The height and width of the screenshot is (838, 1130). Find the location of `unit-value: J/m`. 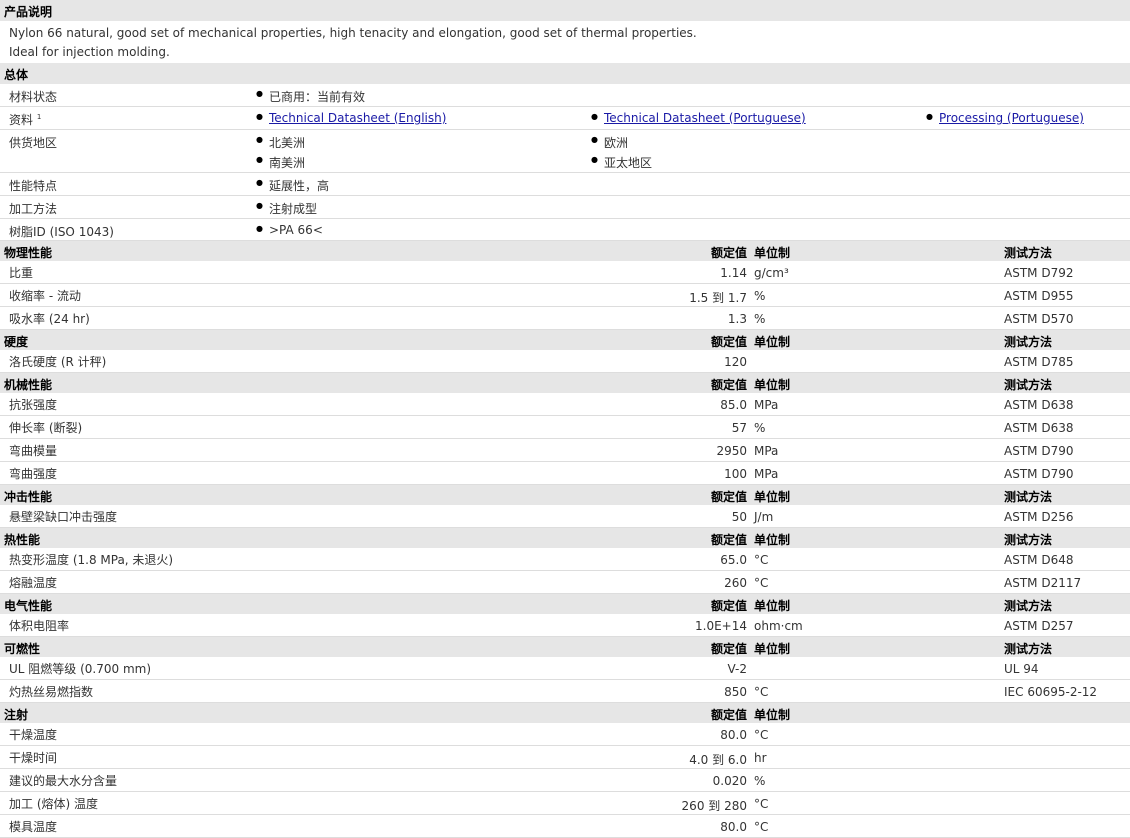

unit-value: J/m is located at coordinates (764, 517).